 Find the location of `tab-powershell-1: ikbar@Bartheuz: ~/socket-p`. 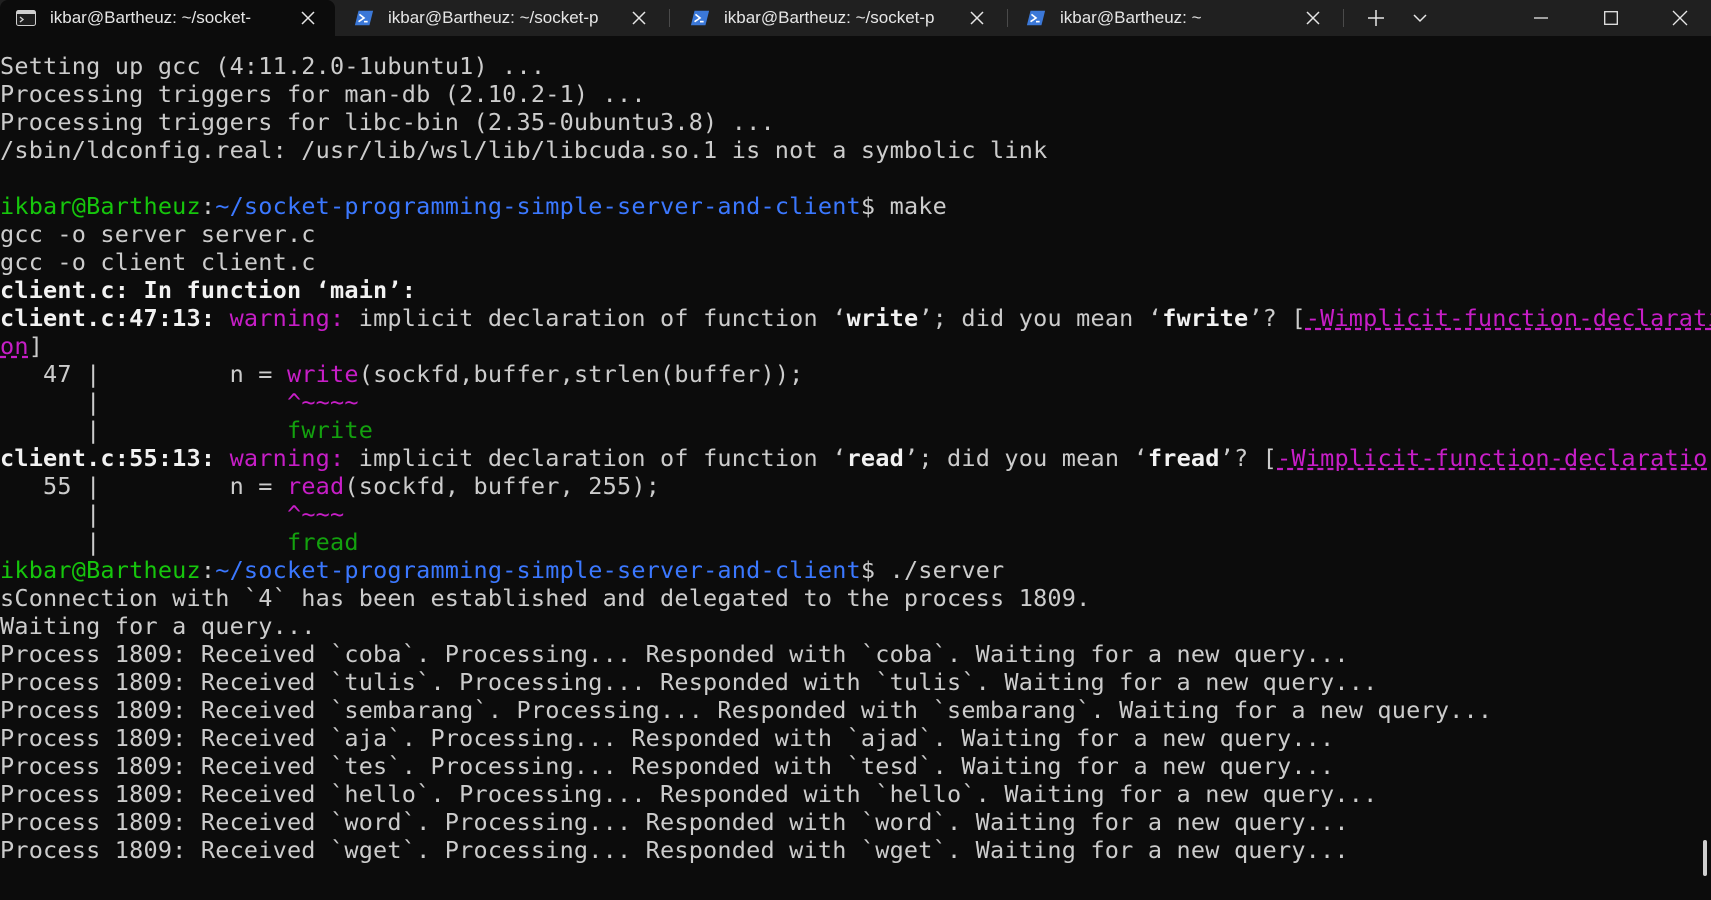

tab-powershell-1: ikbar@Bartheuz: ~/socket-p is located at coordinates (502, 18).